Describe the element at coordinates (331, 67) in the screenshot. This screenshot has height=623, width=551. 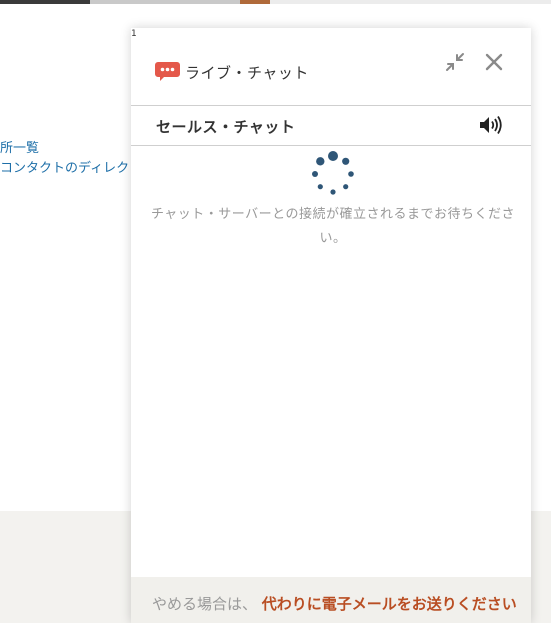
I see `chat-header: ライブ・チャット` at that location.